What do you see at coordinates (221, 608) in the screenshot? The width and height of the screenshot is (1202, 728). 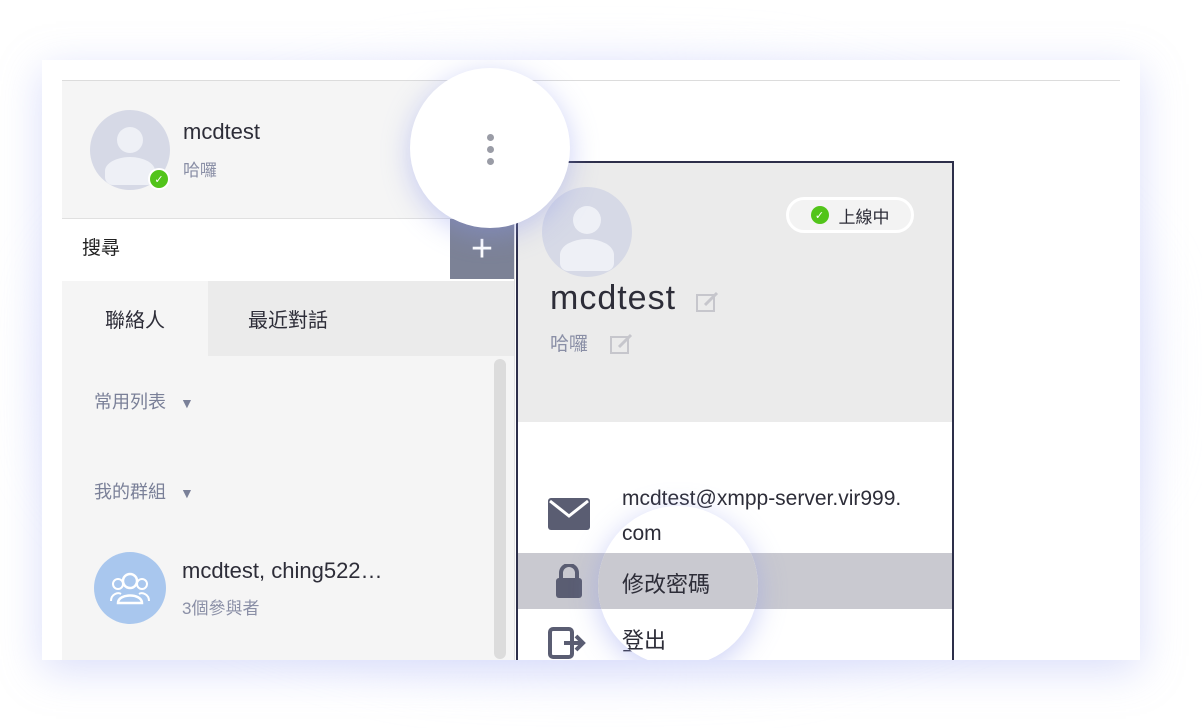 I see `group-participants: 3個參與者` at bounding box center [221, 608].